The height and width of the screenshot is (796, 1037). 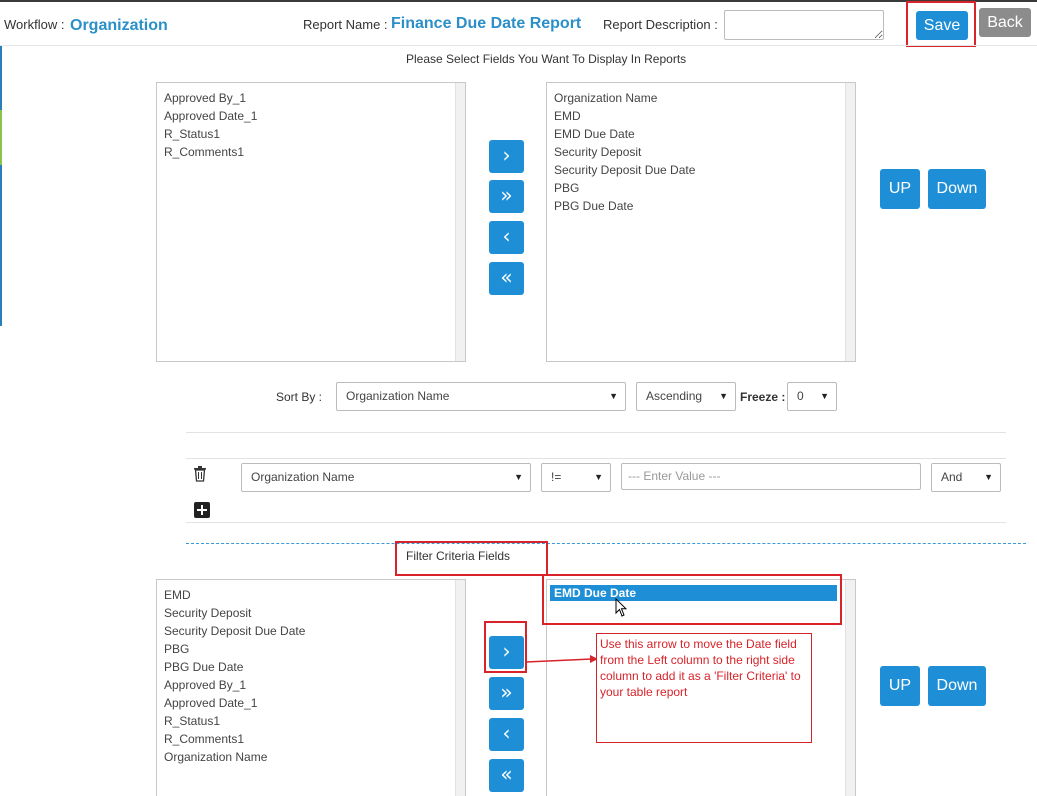 What do you see at coordinates (506, 278) in the screenshot?
I see `move-all-left-button: «` at bounding box center [506, 278].